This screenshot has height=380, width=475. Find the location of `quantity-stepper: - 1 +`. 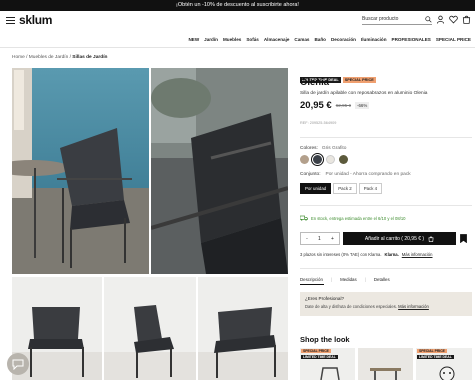

quantity-stepper: - 1 + is located at coordinates (320, 238).